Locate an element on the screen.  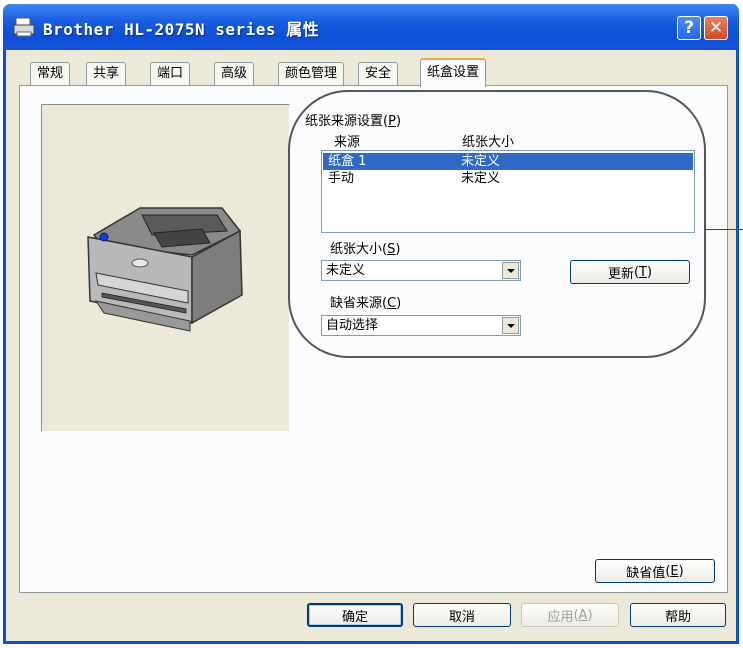
printer-app-icon is located at coordinates (24, 27).